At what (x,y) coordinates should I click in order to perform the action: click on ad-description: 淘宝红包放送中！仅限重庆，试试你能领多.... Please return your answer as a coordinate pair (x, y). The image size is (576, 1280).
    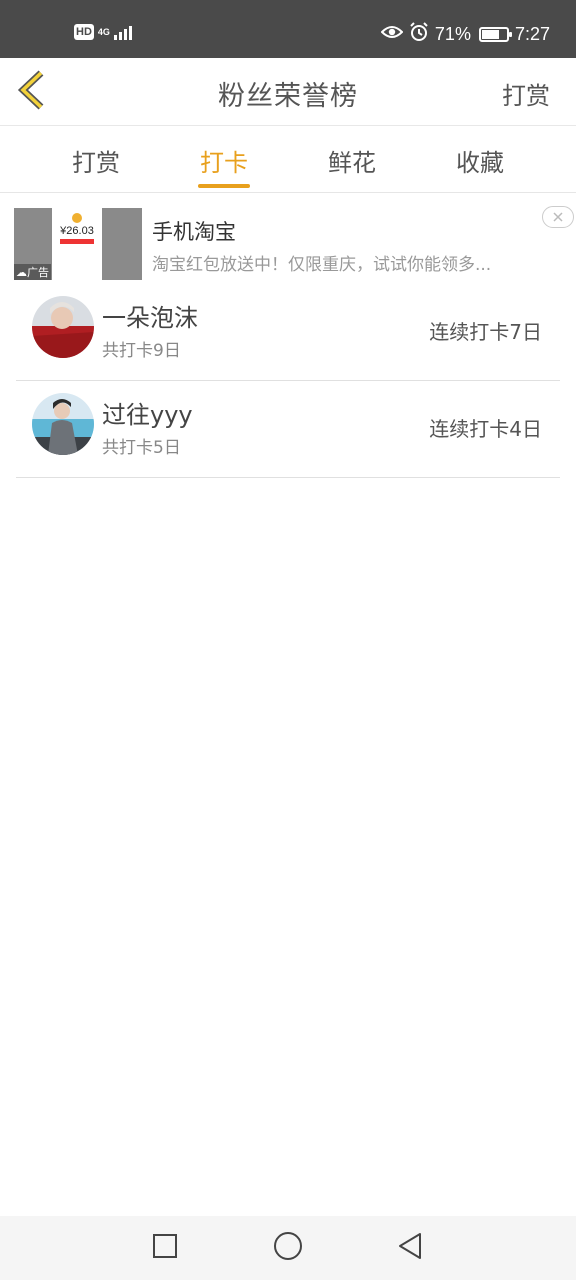
    Looking at the image, I should click on (322, 265).